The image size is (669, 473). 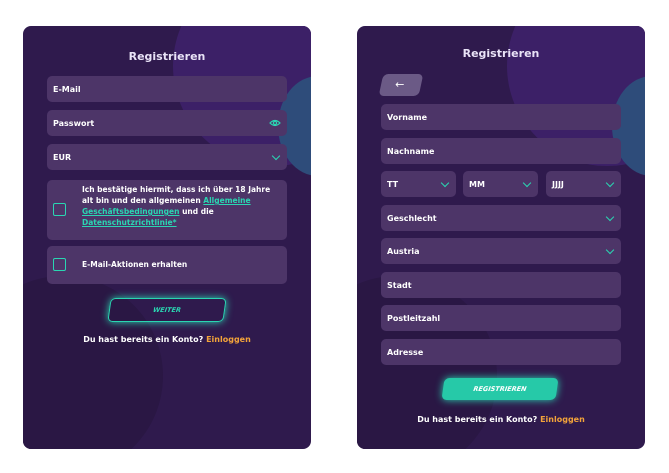 I want to click on terms-text-mid: und die, so click(x=196, y=211).